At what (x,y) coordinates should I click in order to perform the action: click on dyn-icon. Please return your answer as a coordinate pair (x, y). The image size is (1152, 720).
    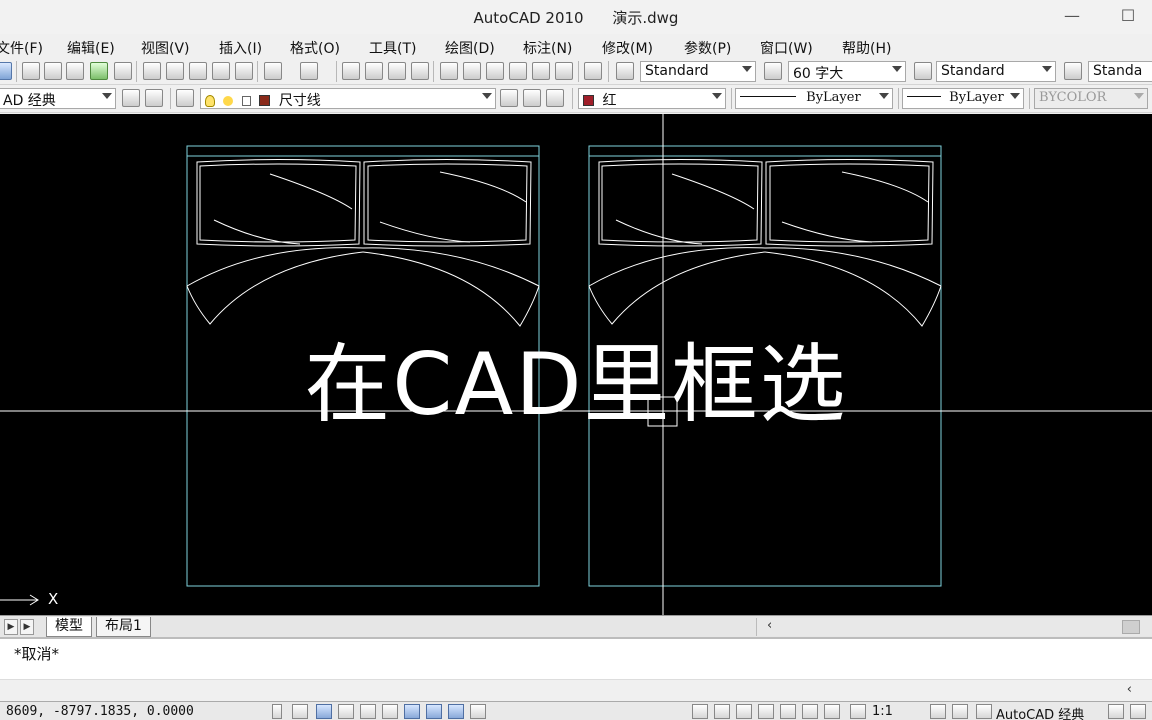
    Looking at the image, I should click on (456, 711).